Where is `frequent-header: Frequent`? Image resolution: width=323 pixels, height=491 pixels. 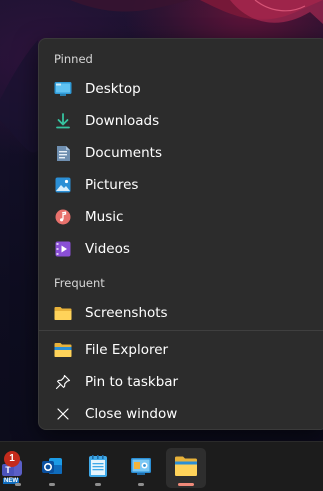 frequent-header: Frequent is located at coordinates (79, 283).